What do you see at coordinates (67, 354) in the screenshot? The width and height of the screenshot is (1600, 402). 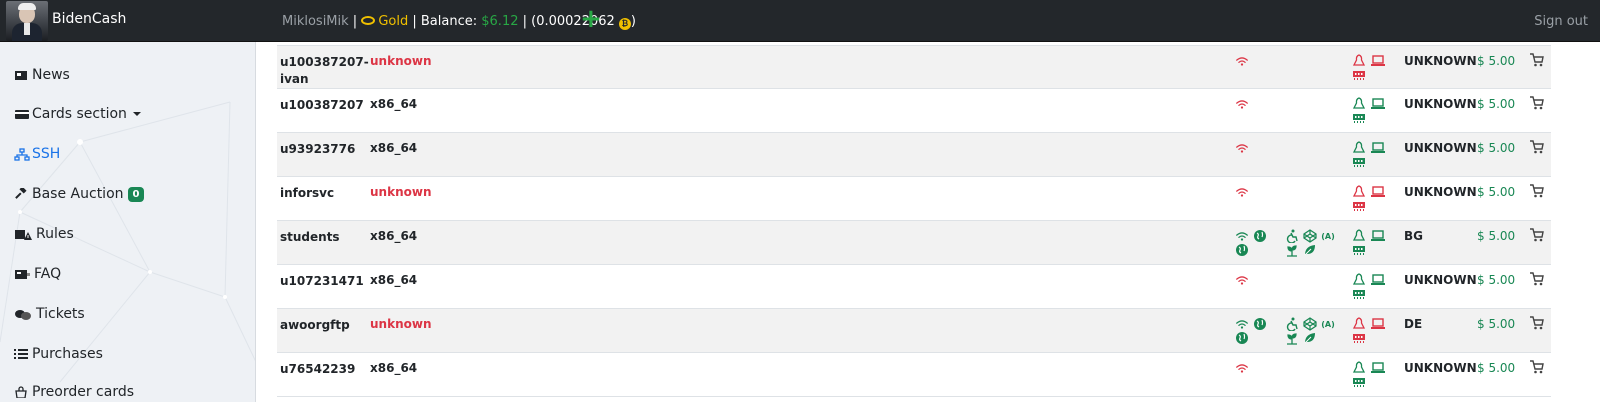 I see `sidebar-item-label: Purchases` at bounding box center [67, 354].